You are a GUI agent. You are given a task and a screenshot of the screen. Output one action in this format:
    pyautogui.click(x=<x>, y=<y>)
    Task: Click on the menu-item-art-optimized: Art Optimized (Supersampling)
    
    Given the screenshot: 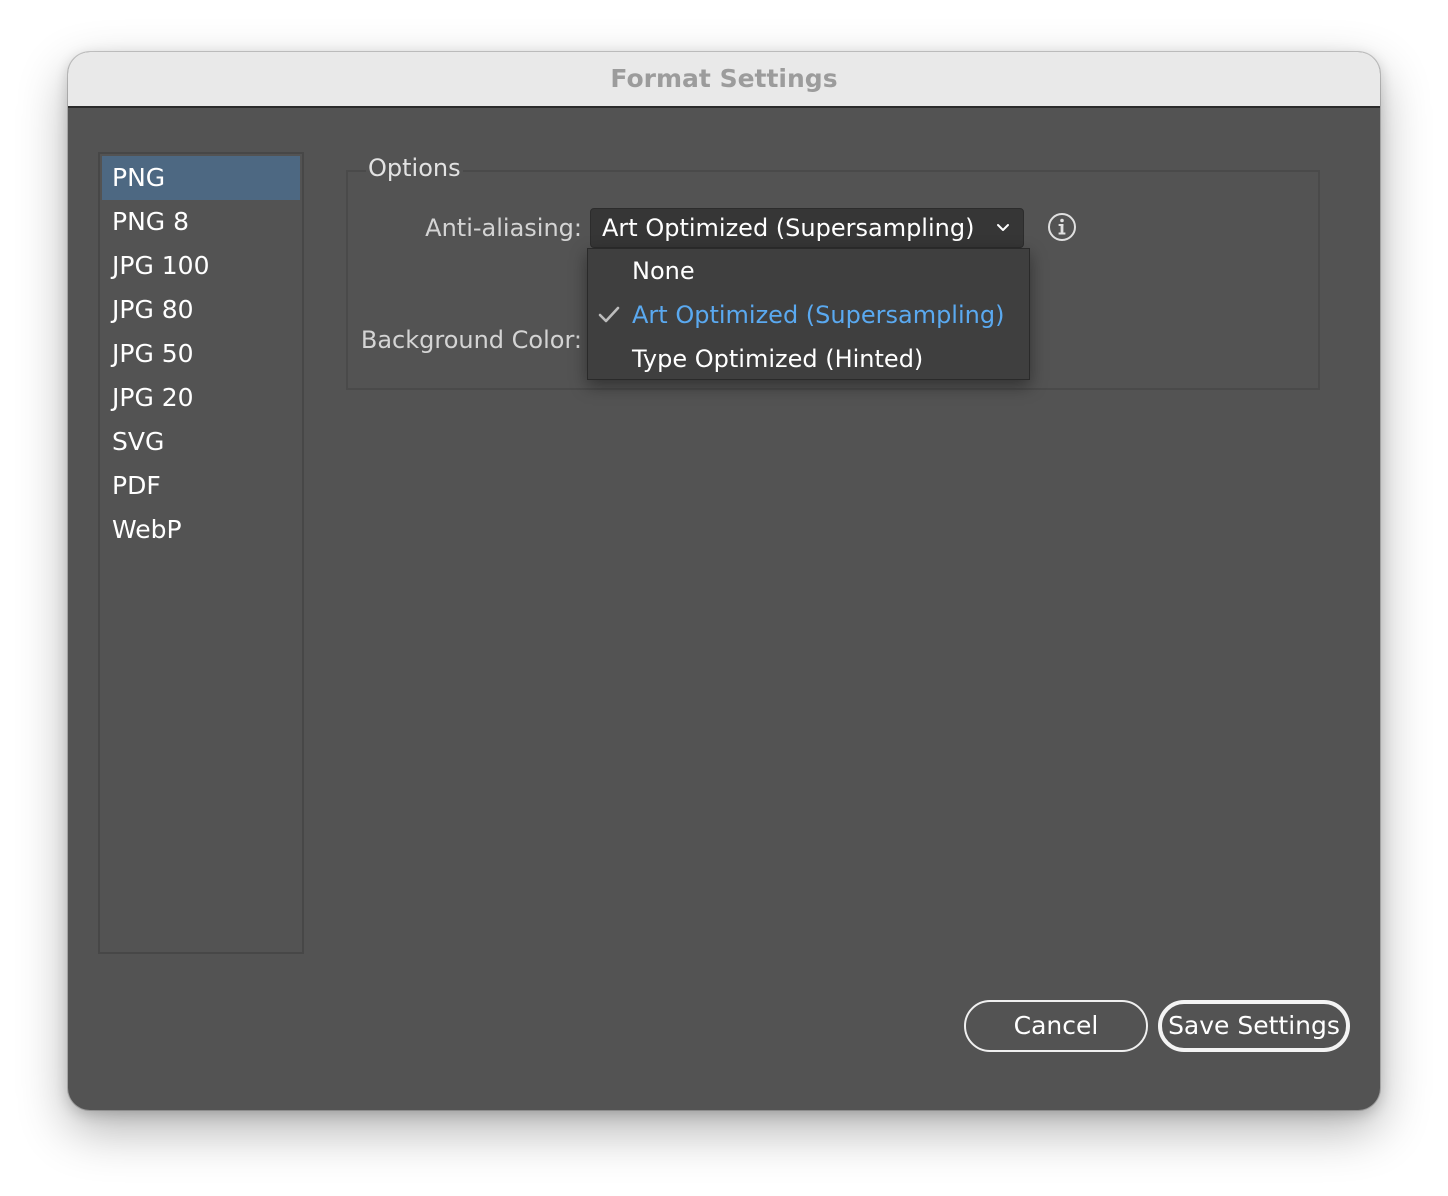 What is the action you would take?
    pyautogui.click(x=808, y=315)
    